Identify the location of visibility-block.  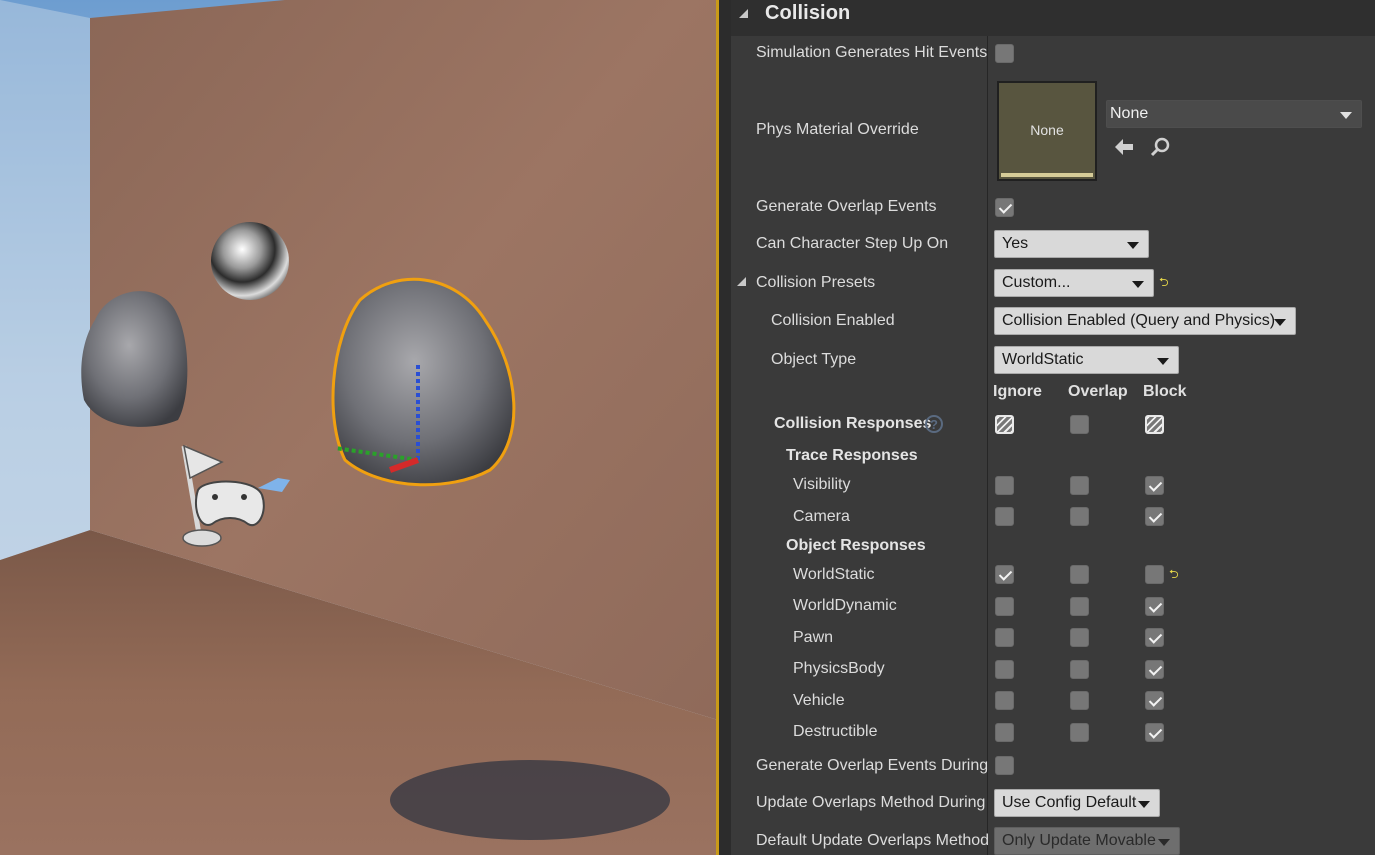
(1154, 485).